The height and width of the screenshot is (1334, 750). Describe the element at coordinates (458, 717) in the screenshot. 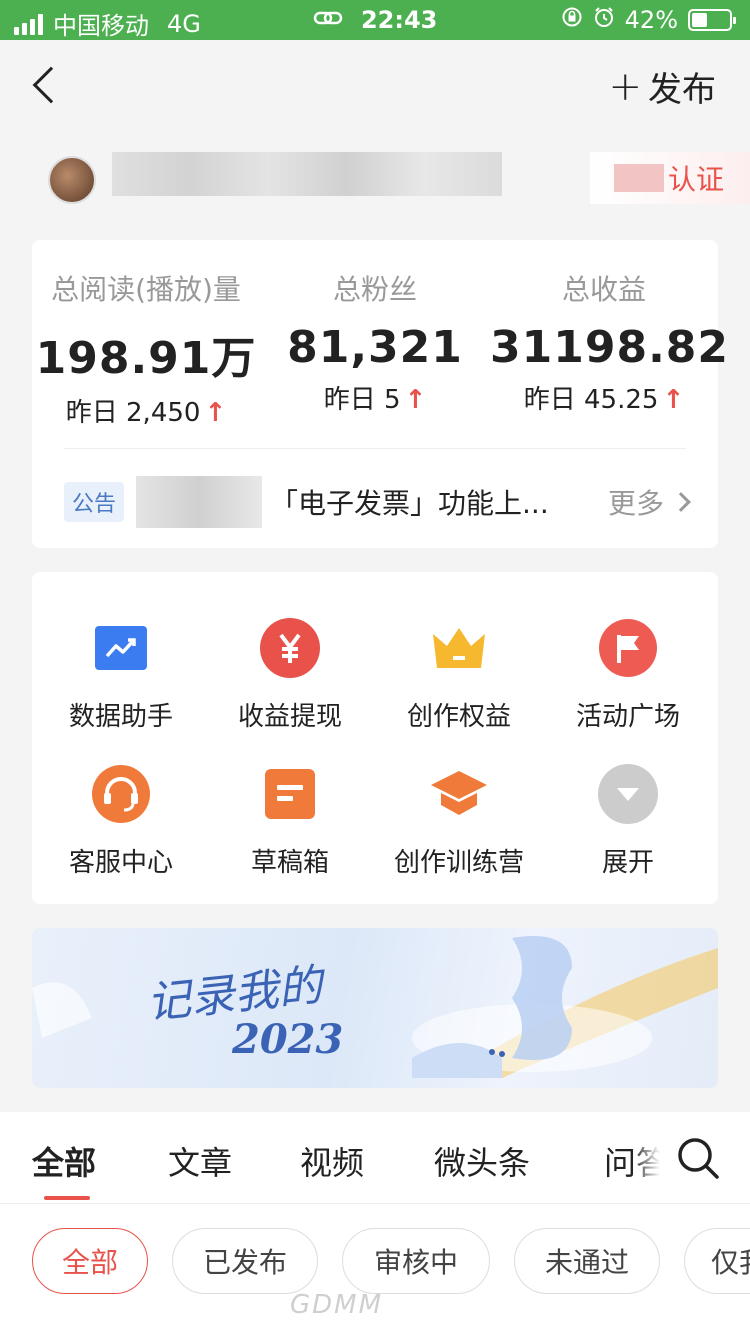

I see `tool-label: 创作权益` at that location.